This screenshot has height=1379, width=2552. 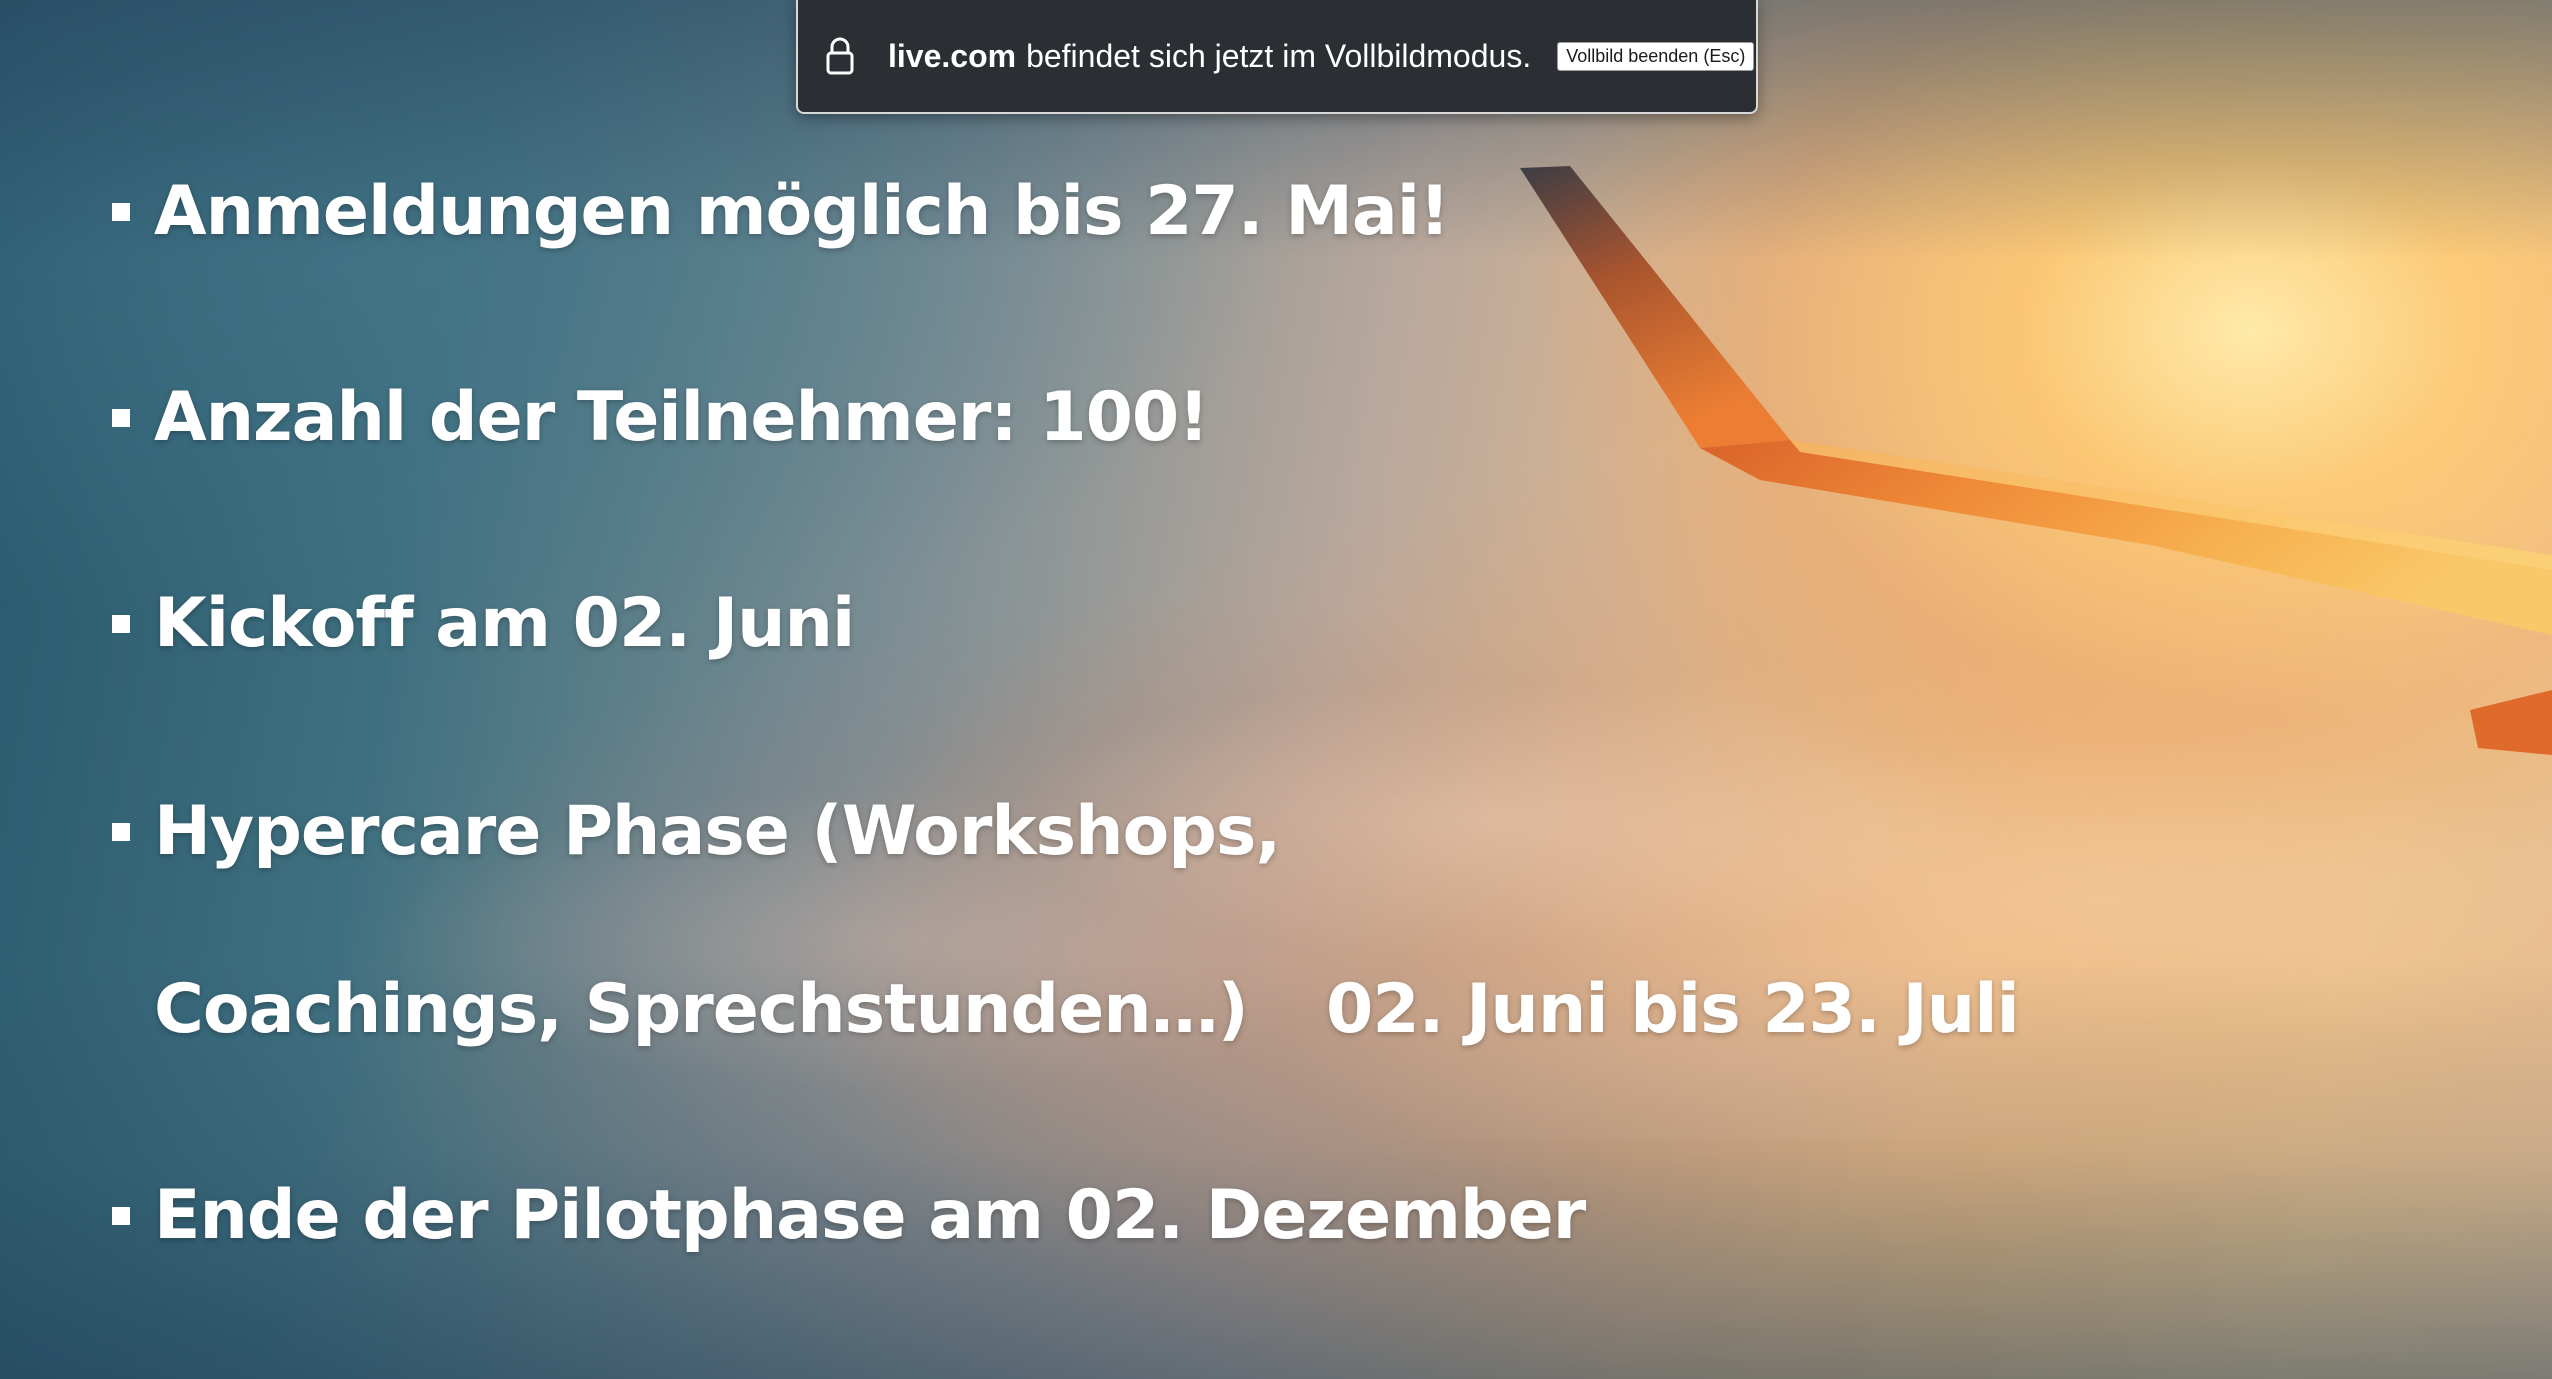 I want to click on bullet-text: Hypercare Phase (Workshops,, so click(x=717, y=831).